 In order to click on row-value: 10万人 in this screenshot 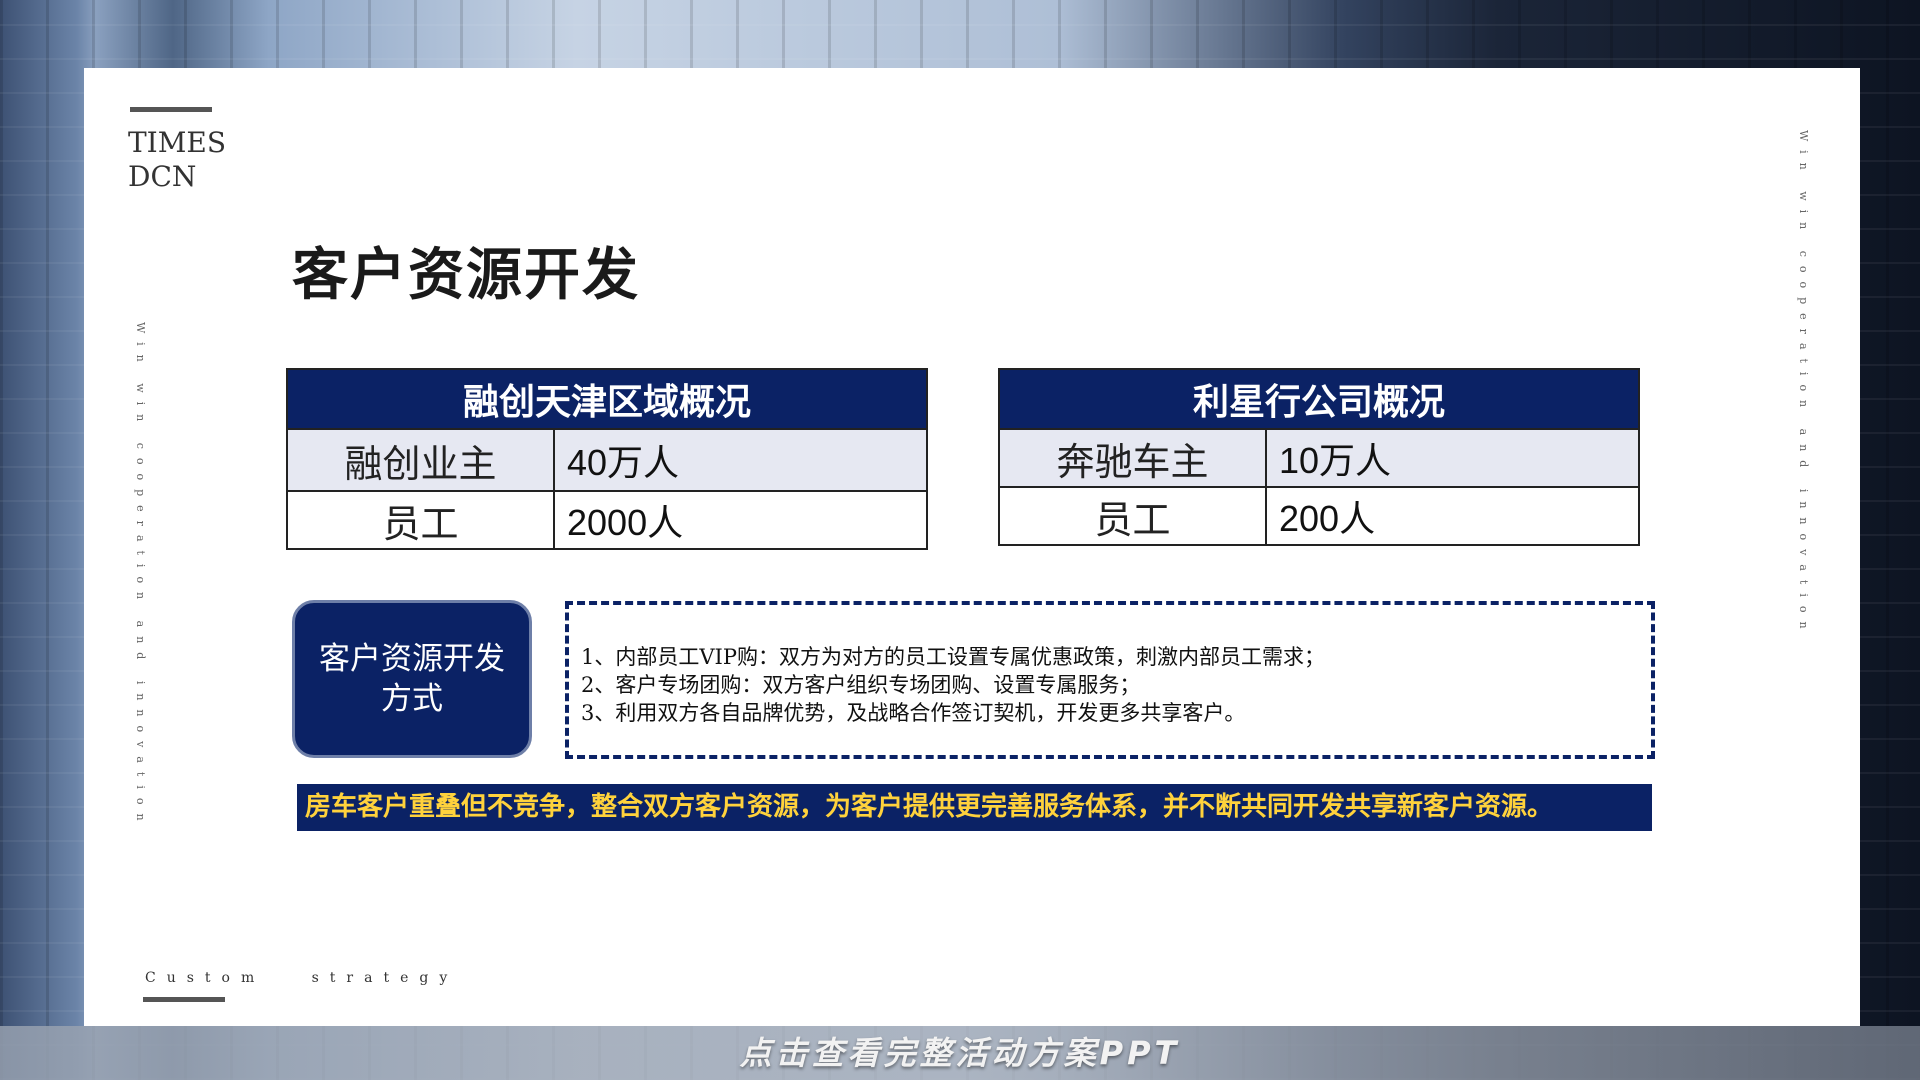, I will do `click(1452, 458)`.